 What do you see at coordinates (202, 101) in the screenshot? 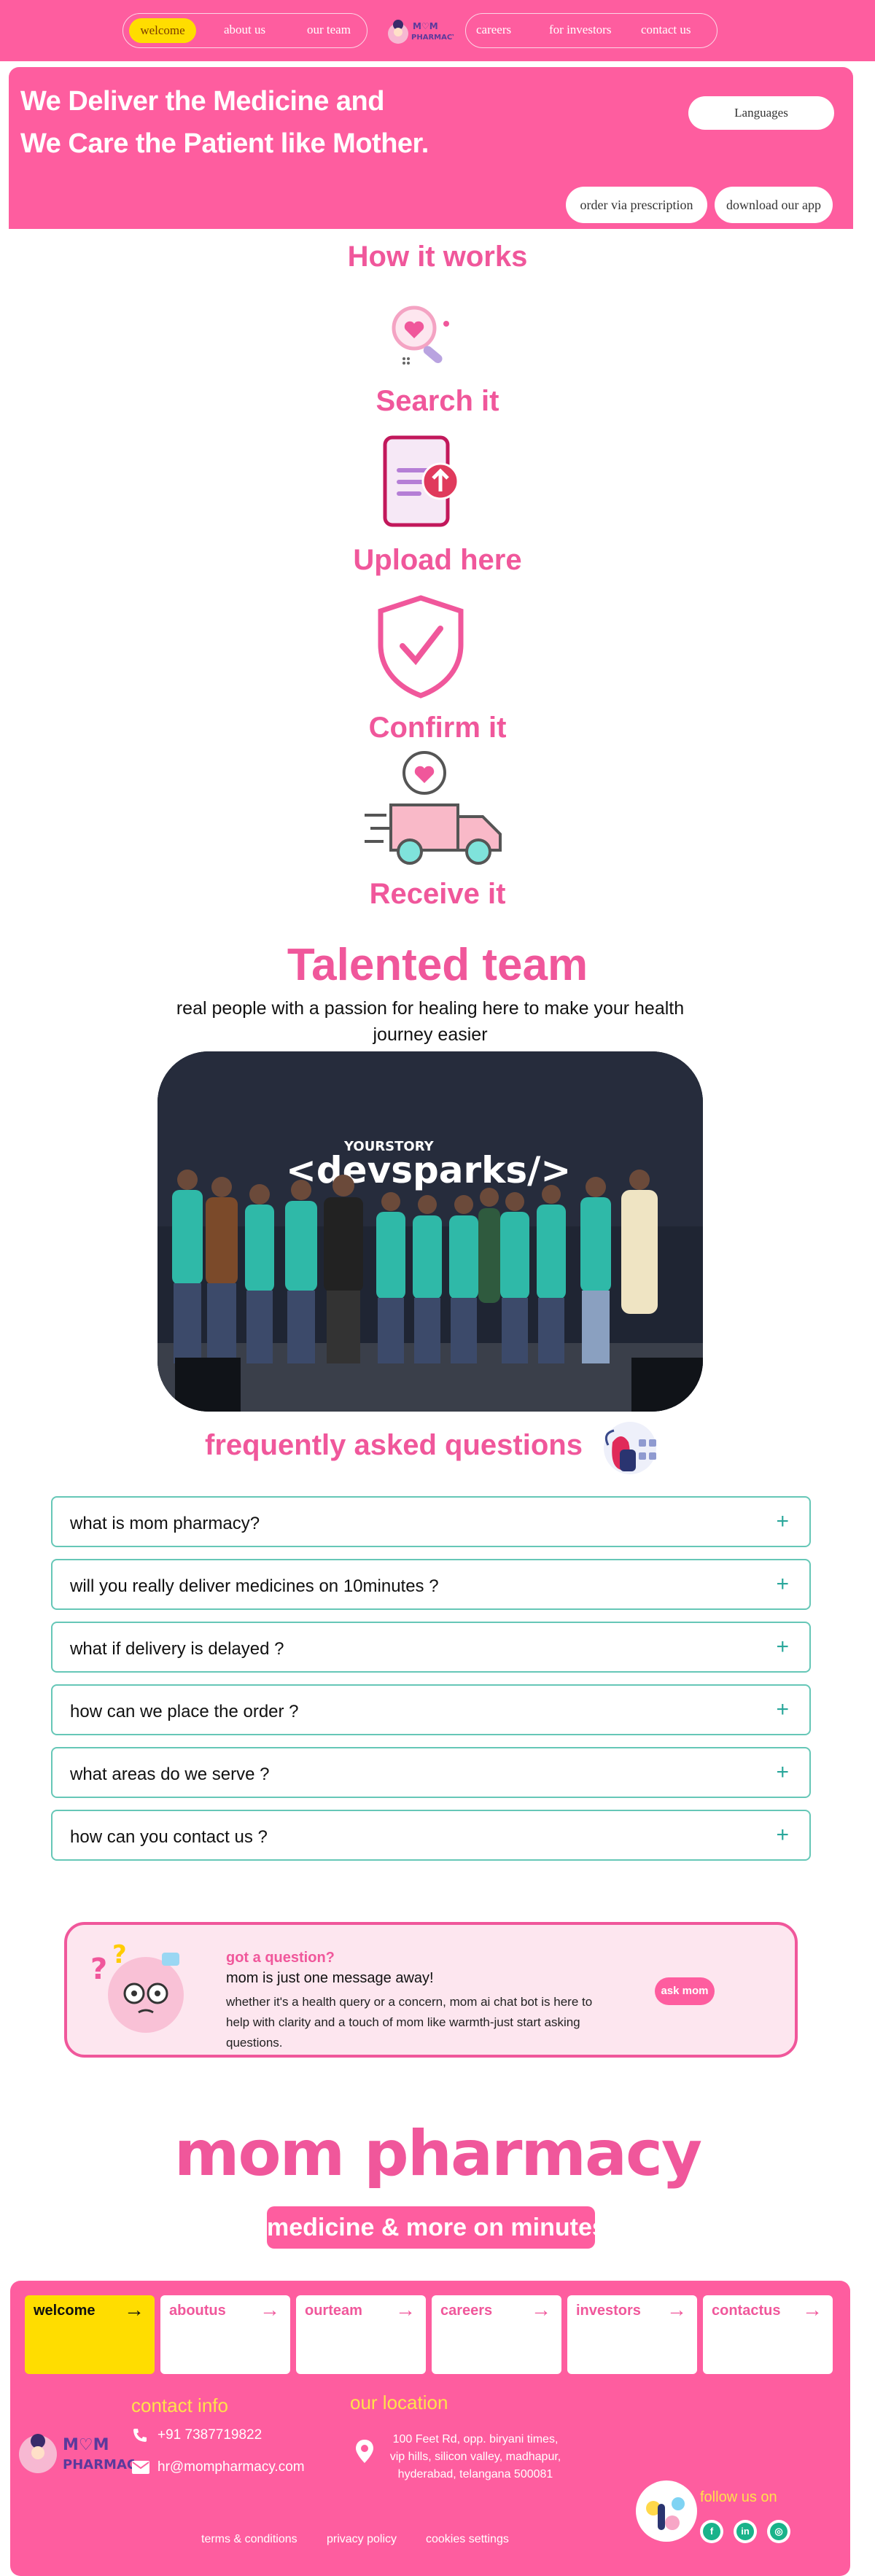
I see `hero-line-1: We Deliver the Medicine and` at bounding box center [202, 101].